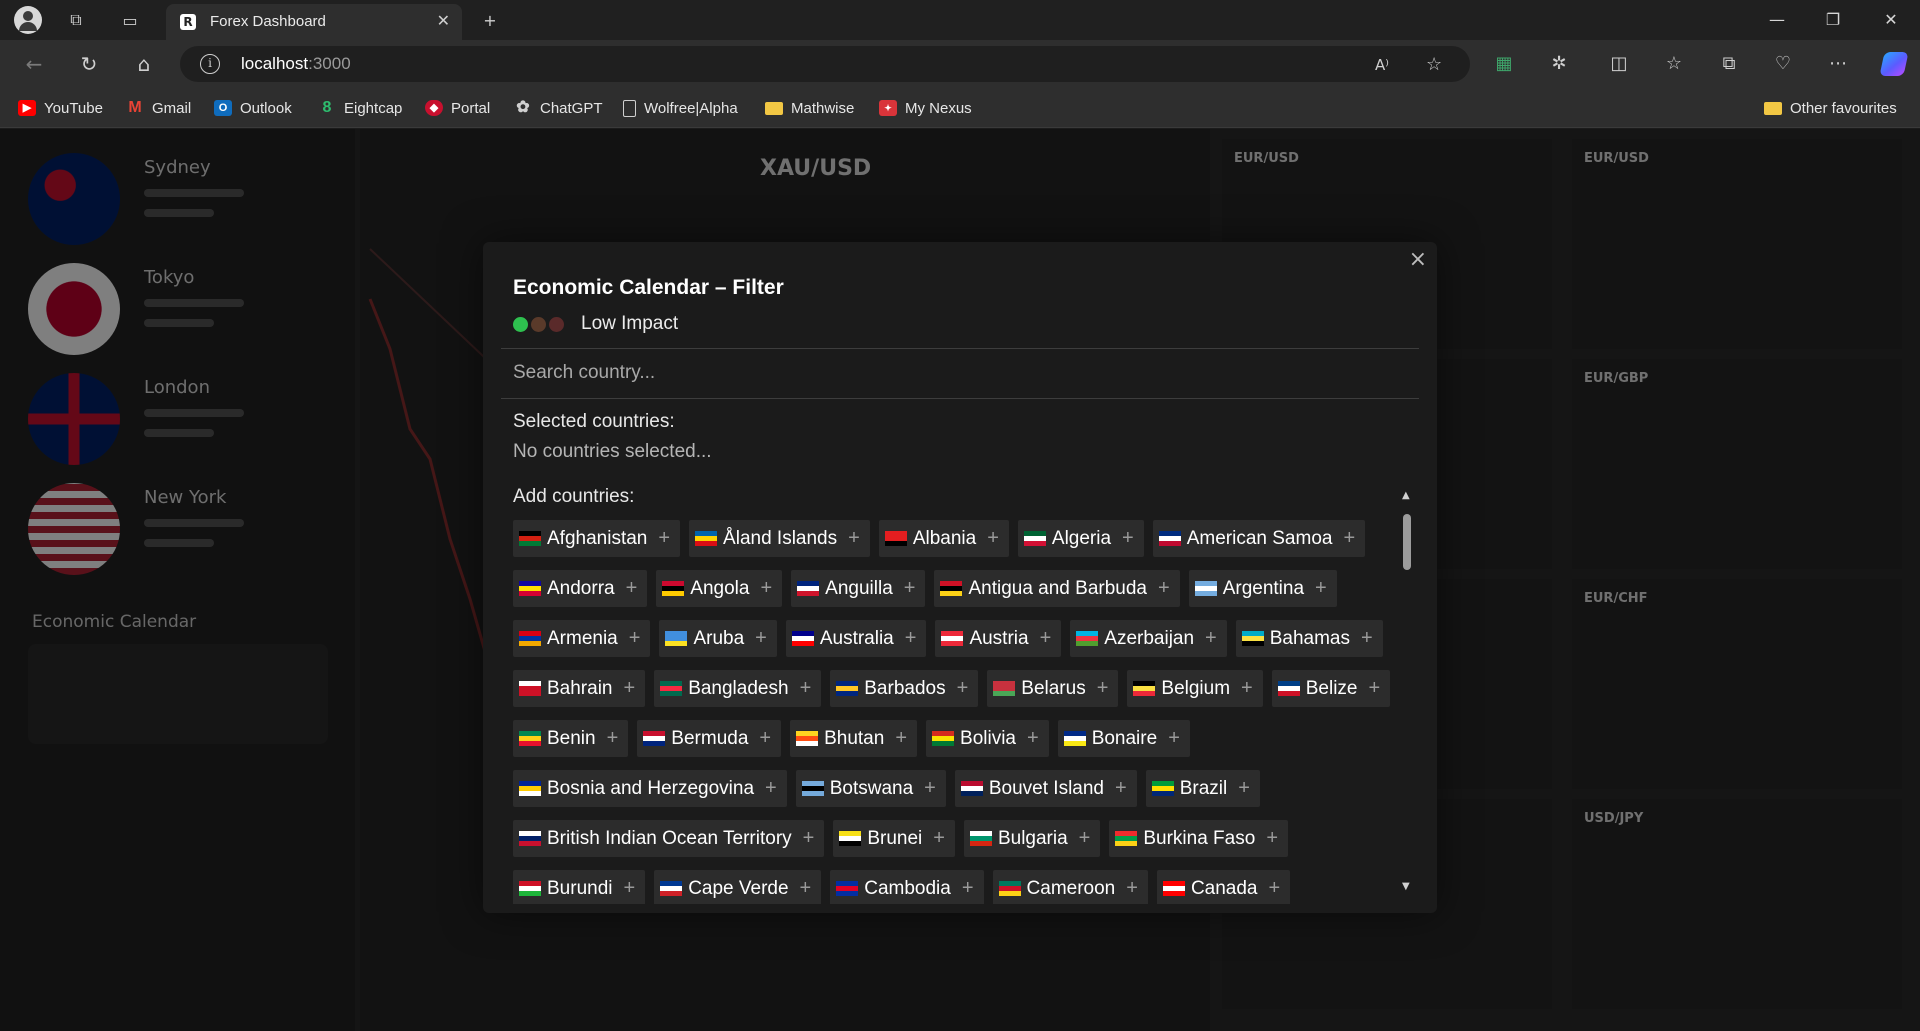 The width and height of the screenshot is (1920, 1031). I want to click on country-chip: Armenia +, so click(582, 638).